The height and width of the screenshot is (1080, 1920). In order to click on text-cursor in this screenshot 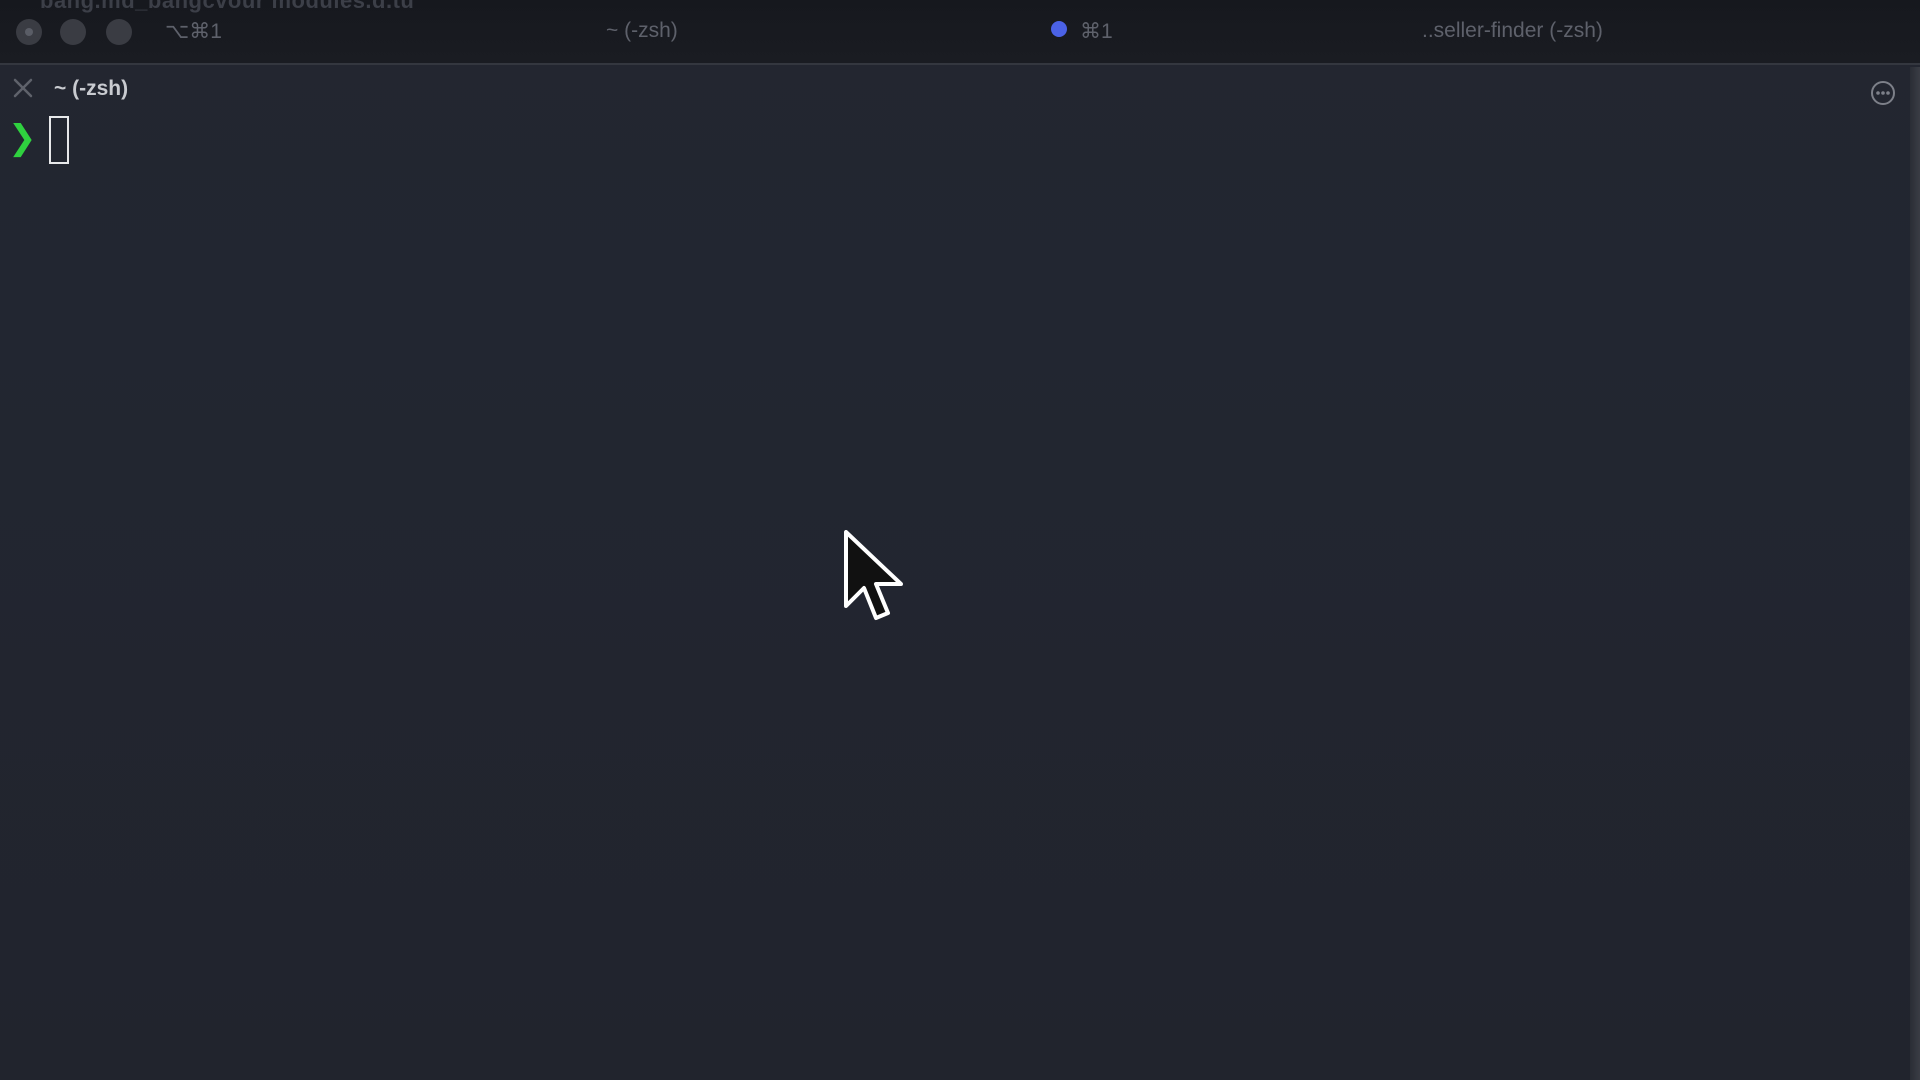, I will do `click(59, 140)`.